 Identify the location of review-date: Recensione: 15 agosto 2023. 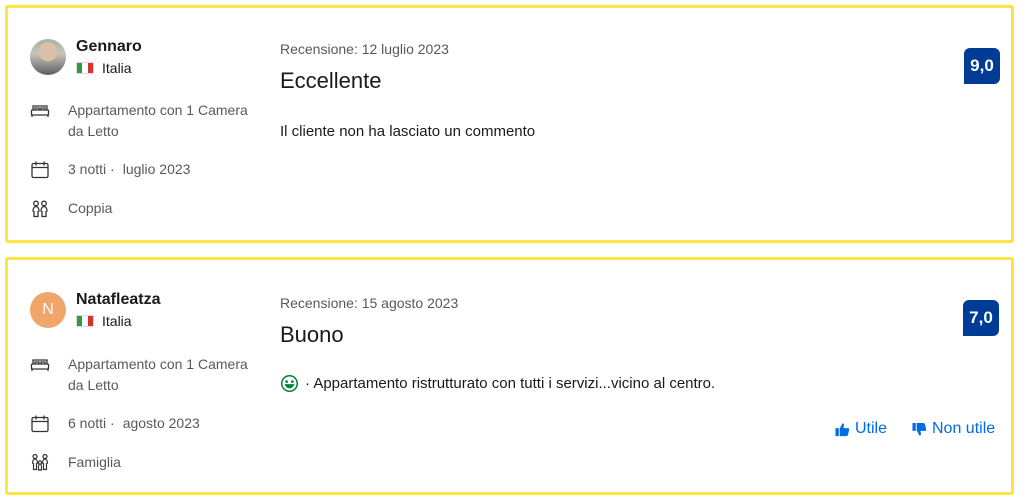
(369, 303).